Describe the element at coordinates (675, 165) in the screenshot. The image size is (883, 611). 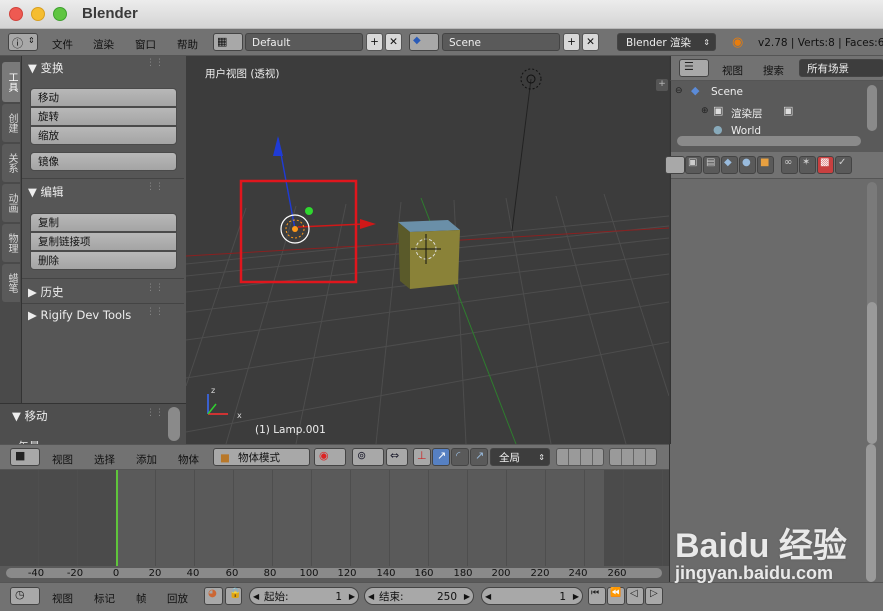
I see `properties-editor-type-button` at that location.